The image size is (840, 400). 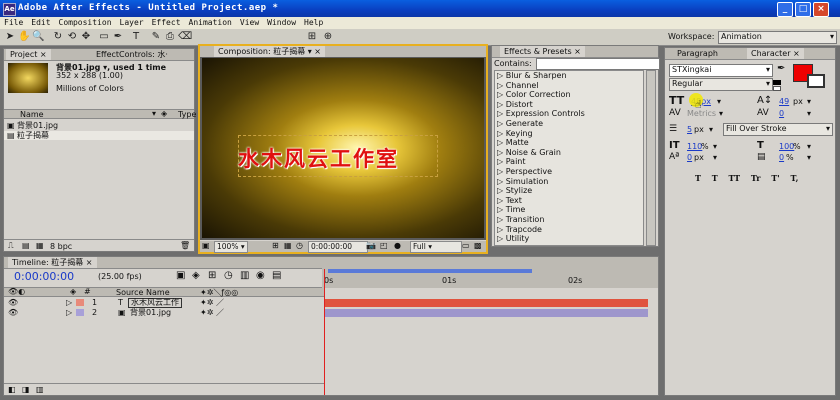 I want to click on time-ruler: 0s 01s 02s, so click(x=490, y=278).